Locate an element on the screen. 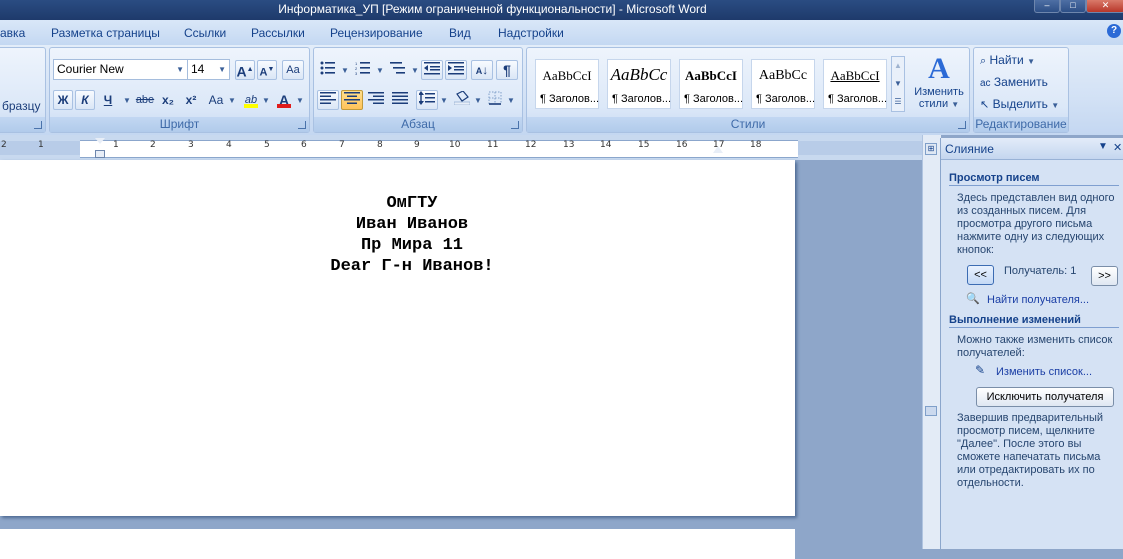  tab-mailings: Рассылки is located at coordinates (278, 33).